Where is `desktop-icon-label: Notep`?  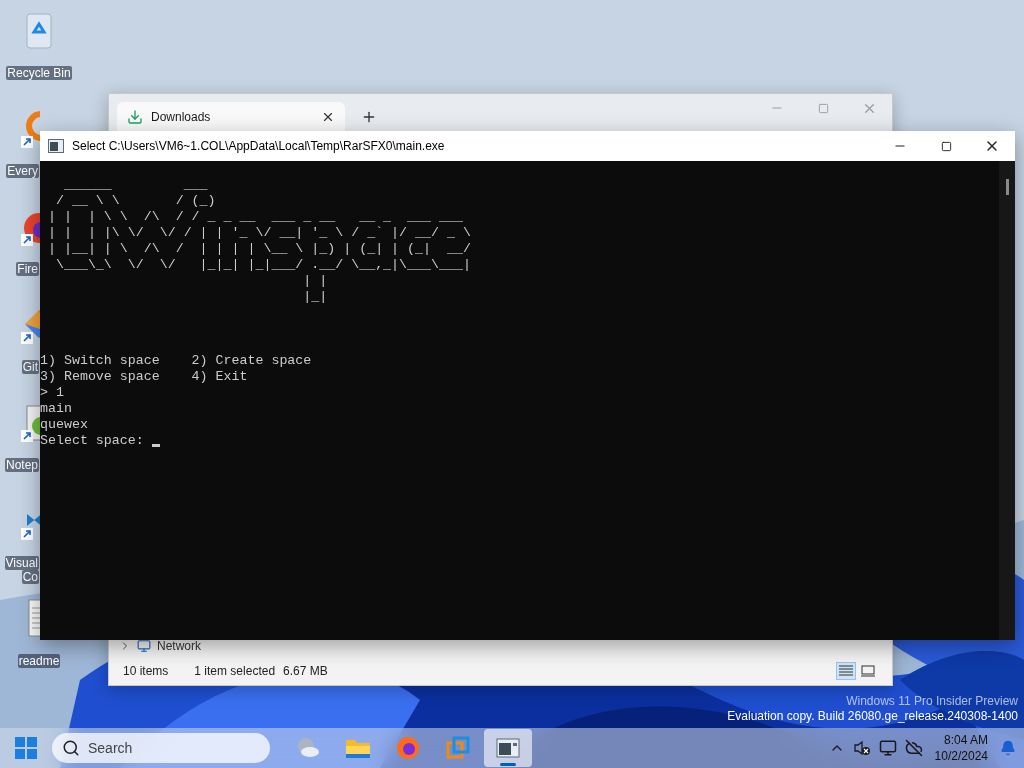
desktop-icon-label: Notep is located at coordinates (21, 465).